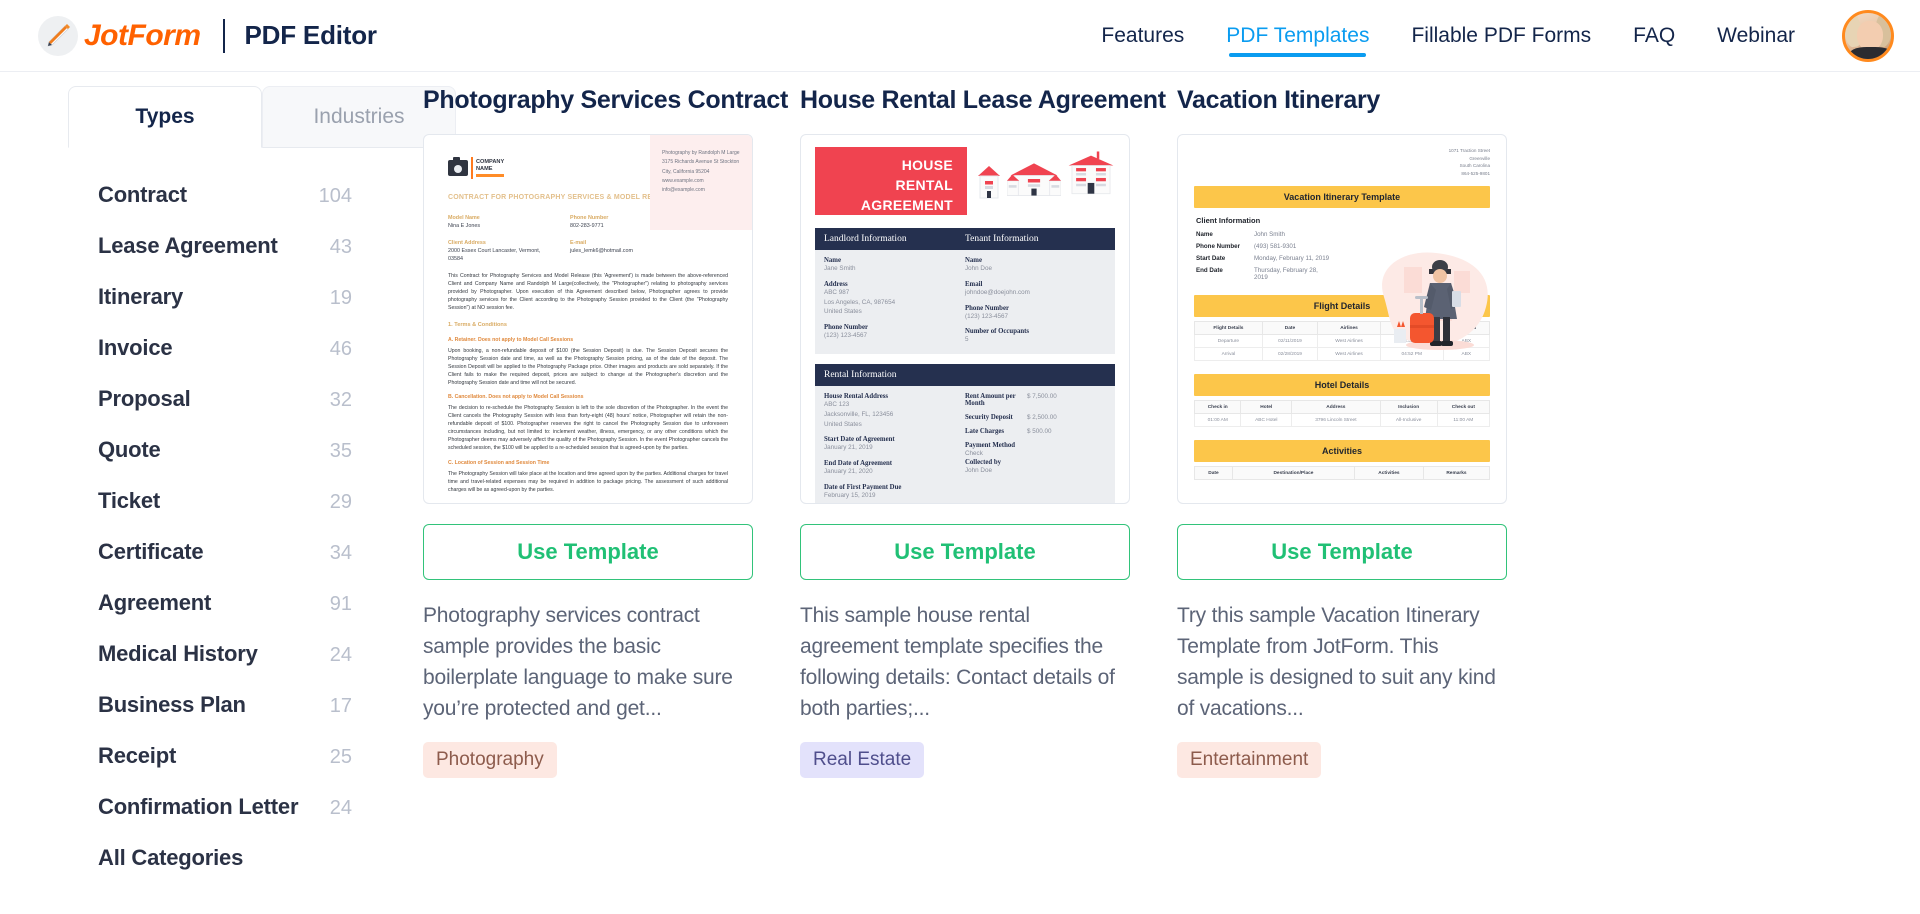  Describe the element at coordinates (1290, 354) in the screenshot. I see `cell: 02/28/2019` at that location.